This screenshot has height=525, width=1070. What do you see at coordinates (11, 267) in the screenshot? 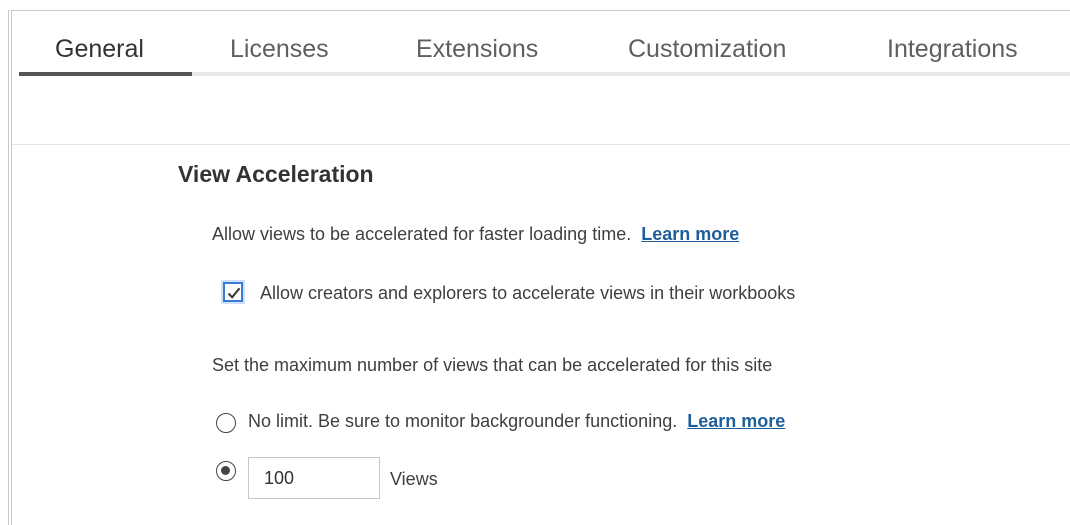
I see `window-left-border-inner` at bounding box center [11, 267].